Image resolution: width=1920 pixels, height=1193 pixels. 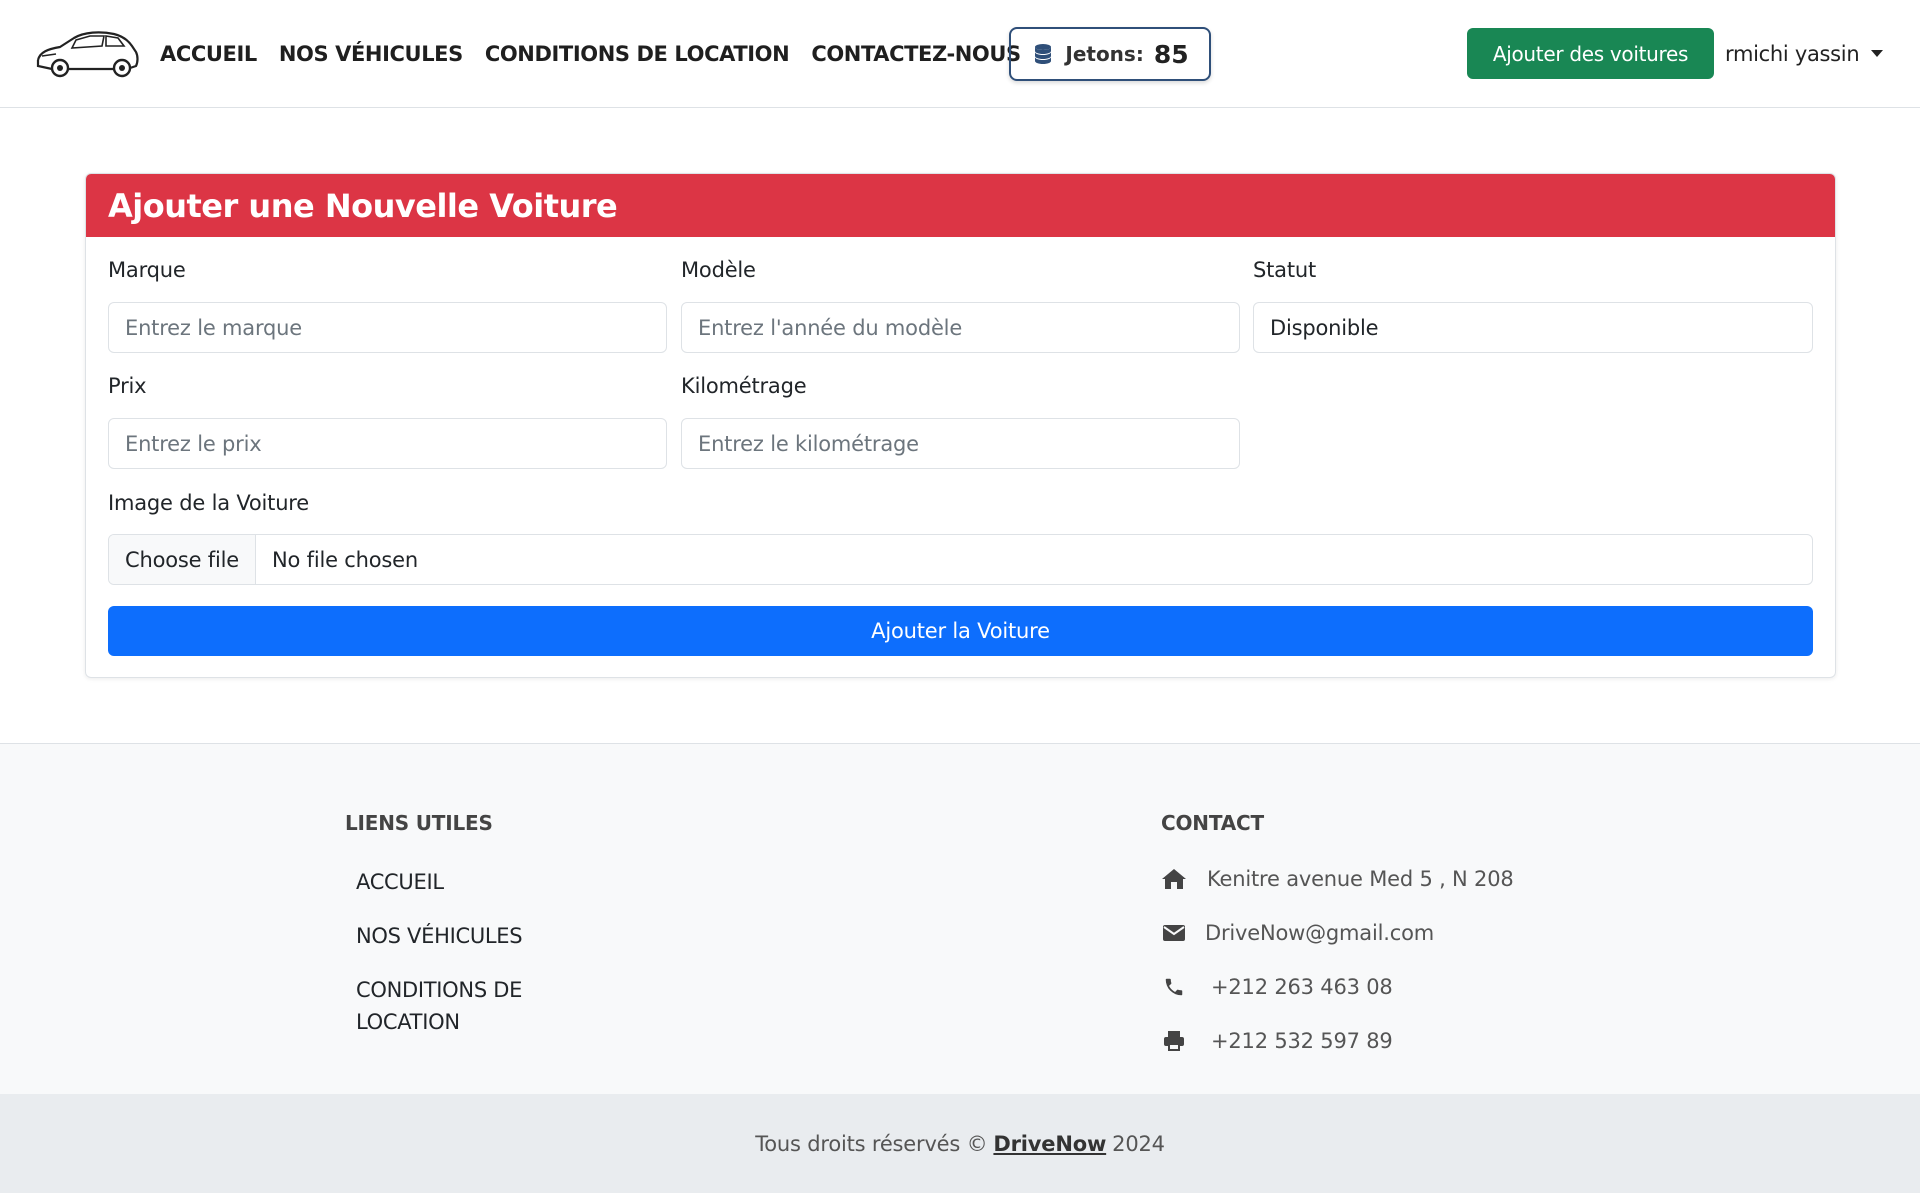 I want to click on tokens-badge: Jetons: 85, so click(x=1110, y=54).